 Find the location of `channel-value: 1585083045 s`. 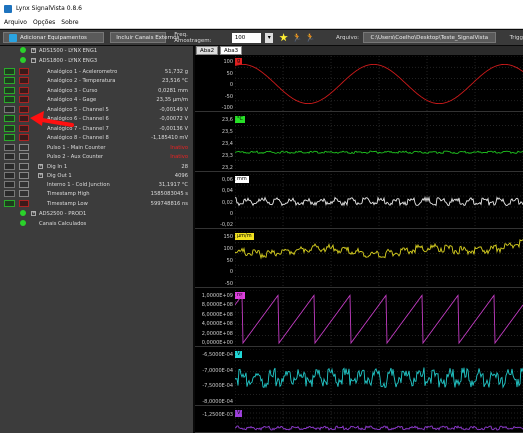

channel-value: 1585083045 s is located at coordinates (169, 193).